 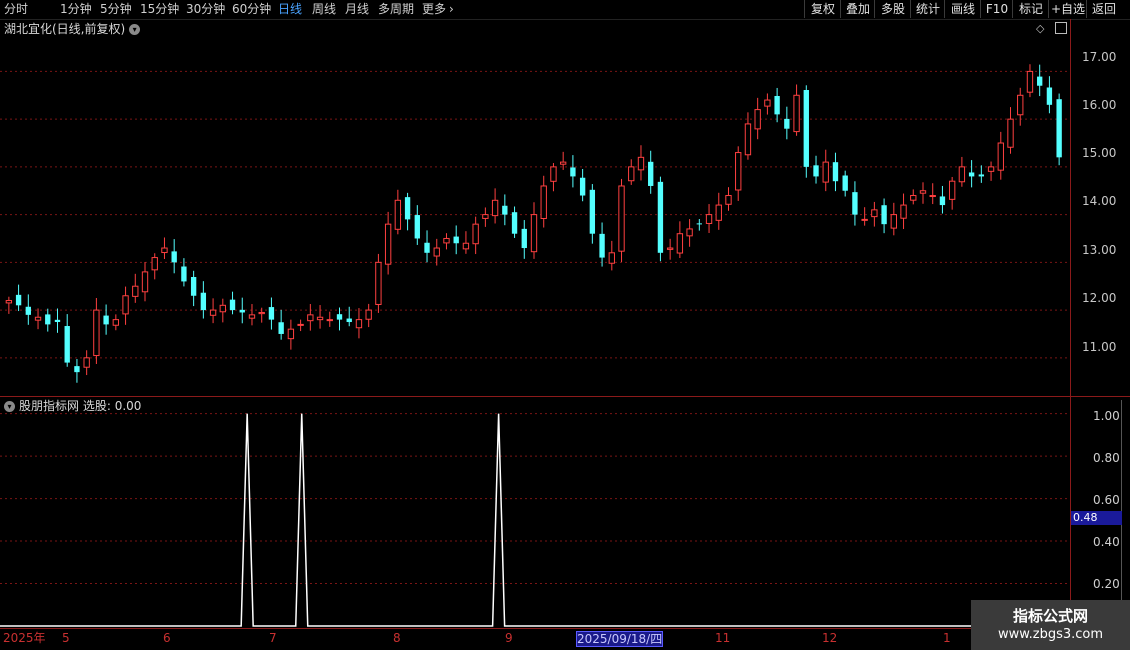 What do you see at coordinates (24, 638) in the screenshot?
I see `x-axis-label: 2025年` at bounding box center [24, 638].